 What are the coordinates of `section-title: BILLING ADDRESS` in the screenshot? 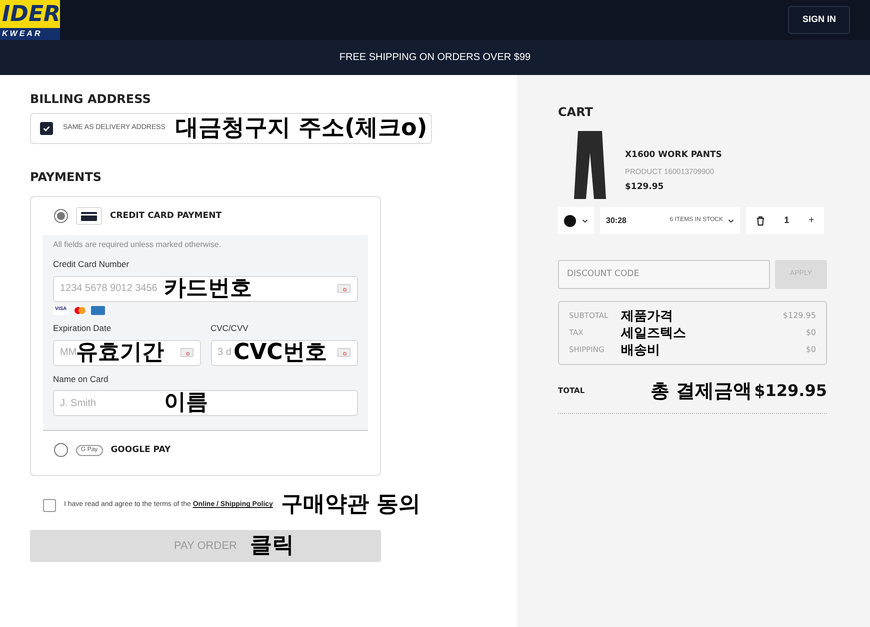 It's located at (91, 99).